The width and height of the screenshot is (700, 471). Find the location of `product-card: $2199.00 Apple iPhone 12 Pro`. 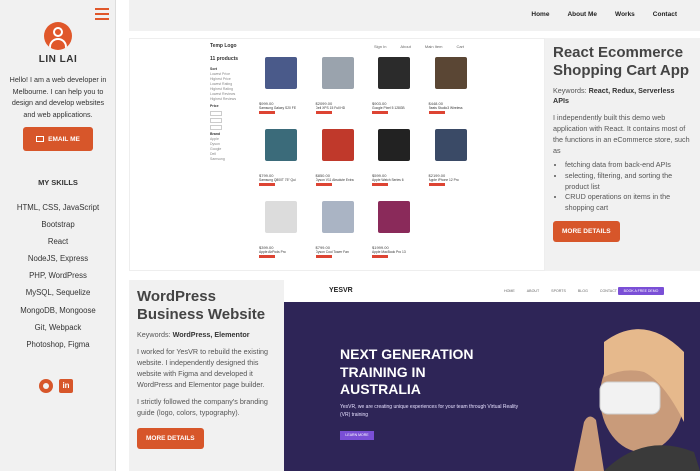

product-card: $2199.00 Apple iPhone 12 Pro is located at coordinates (451, 162).